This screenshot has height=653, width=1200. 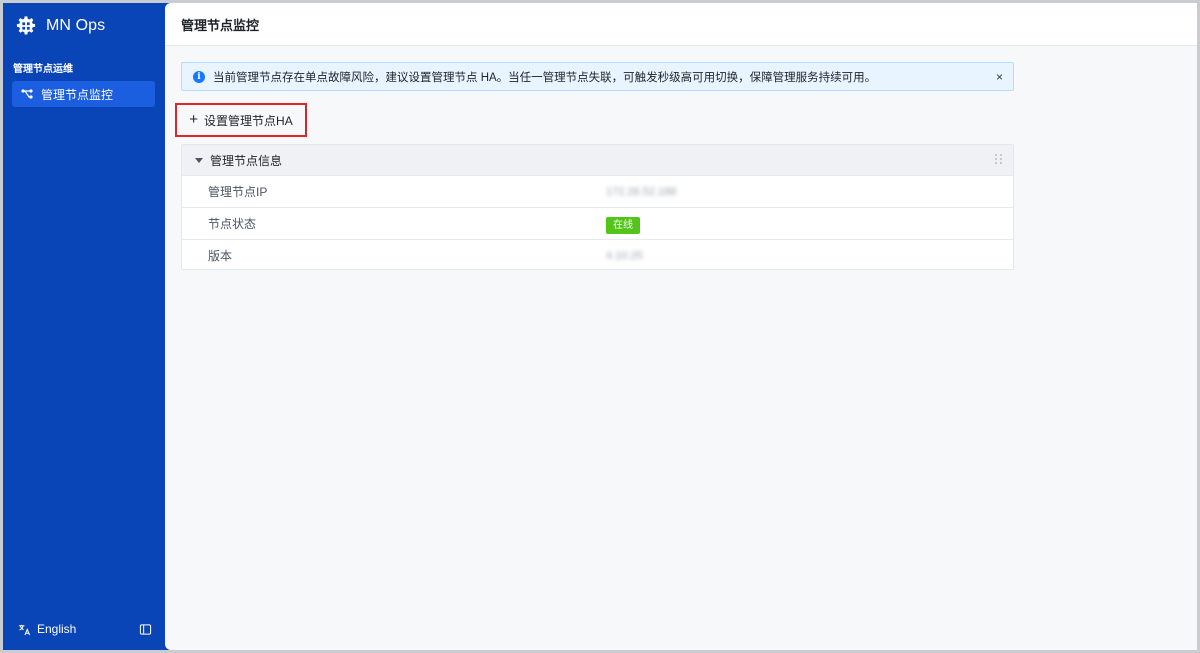 What do you see at coordinates (999, 77) in the screenshot?
I see `close-icon: ×` at bounding box center [999, 77].